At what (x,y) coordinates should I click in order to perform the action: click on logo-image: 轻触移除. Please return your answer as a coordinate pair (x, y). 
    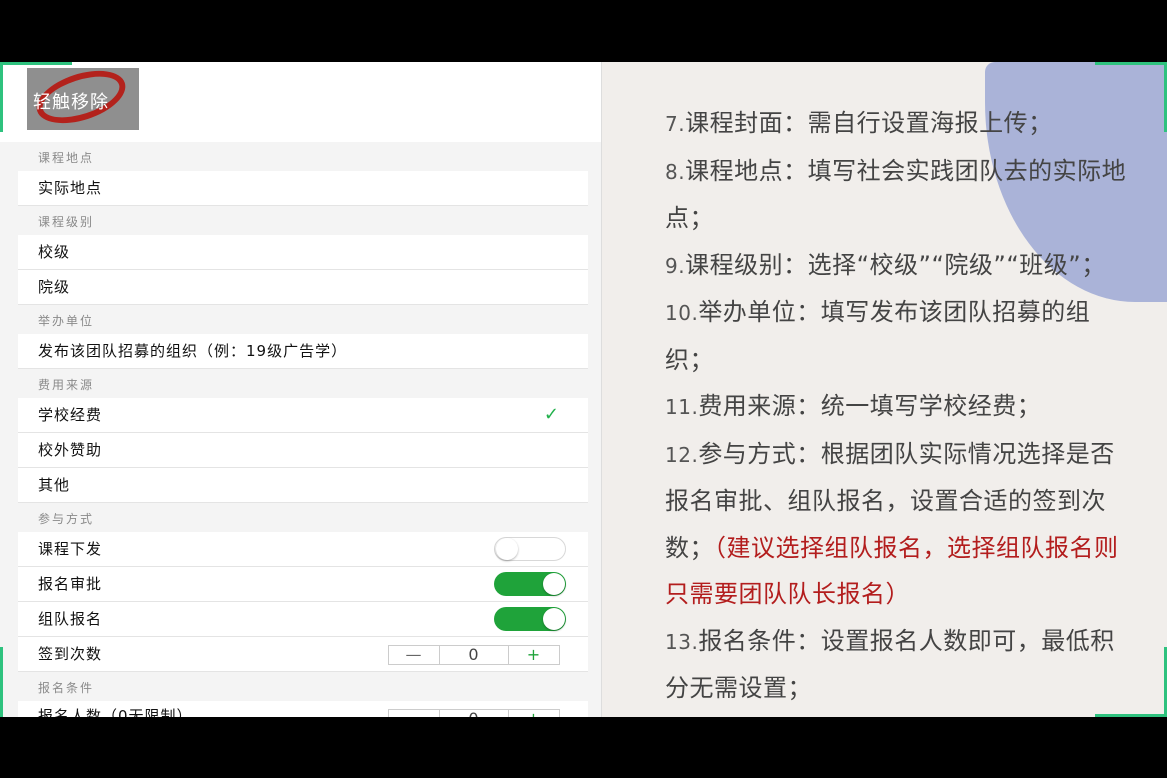
    Looking at the image, I should click on (83, 99).